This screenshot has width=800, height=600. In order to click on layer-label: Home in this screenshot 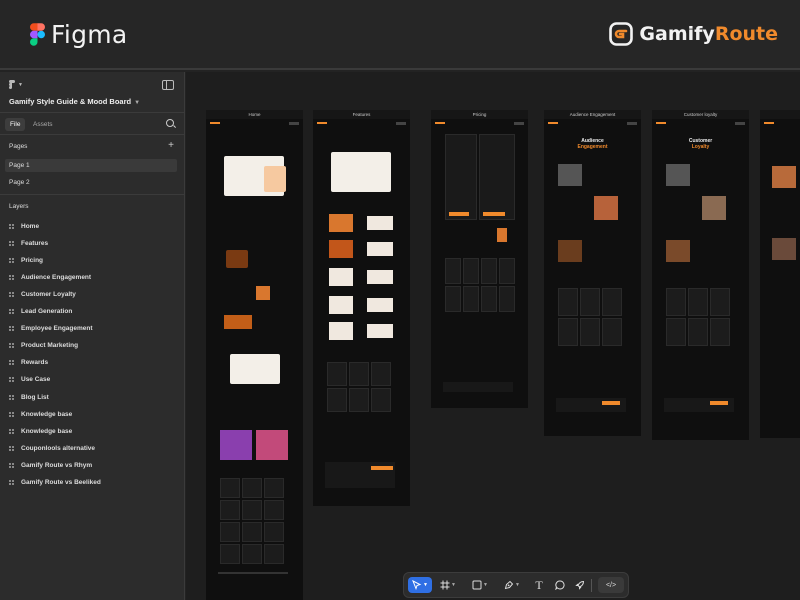, I will do `click(30, 226)`.